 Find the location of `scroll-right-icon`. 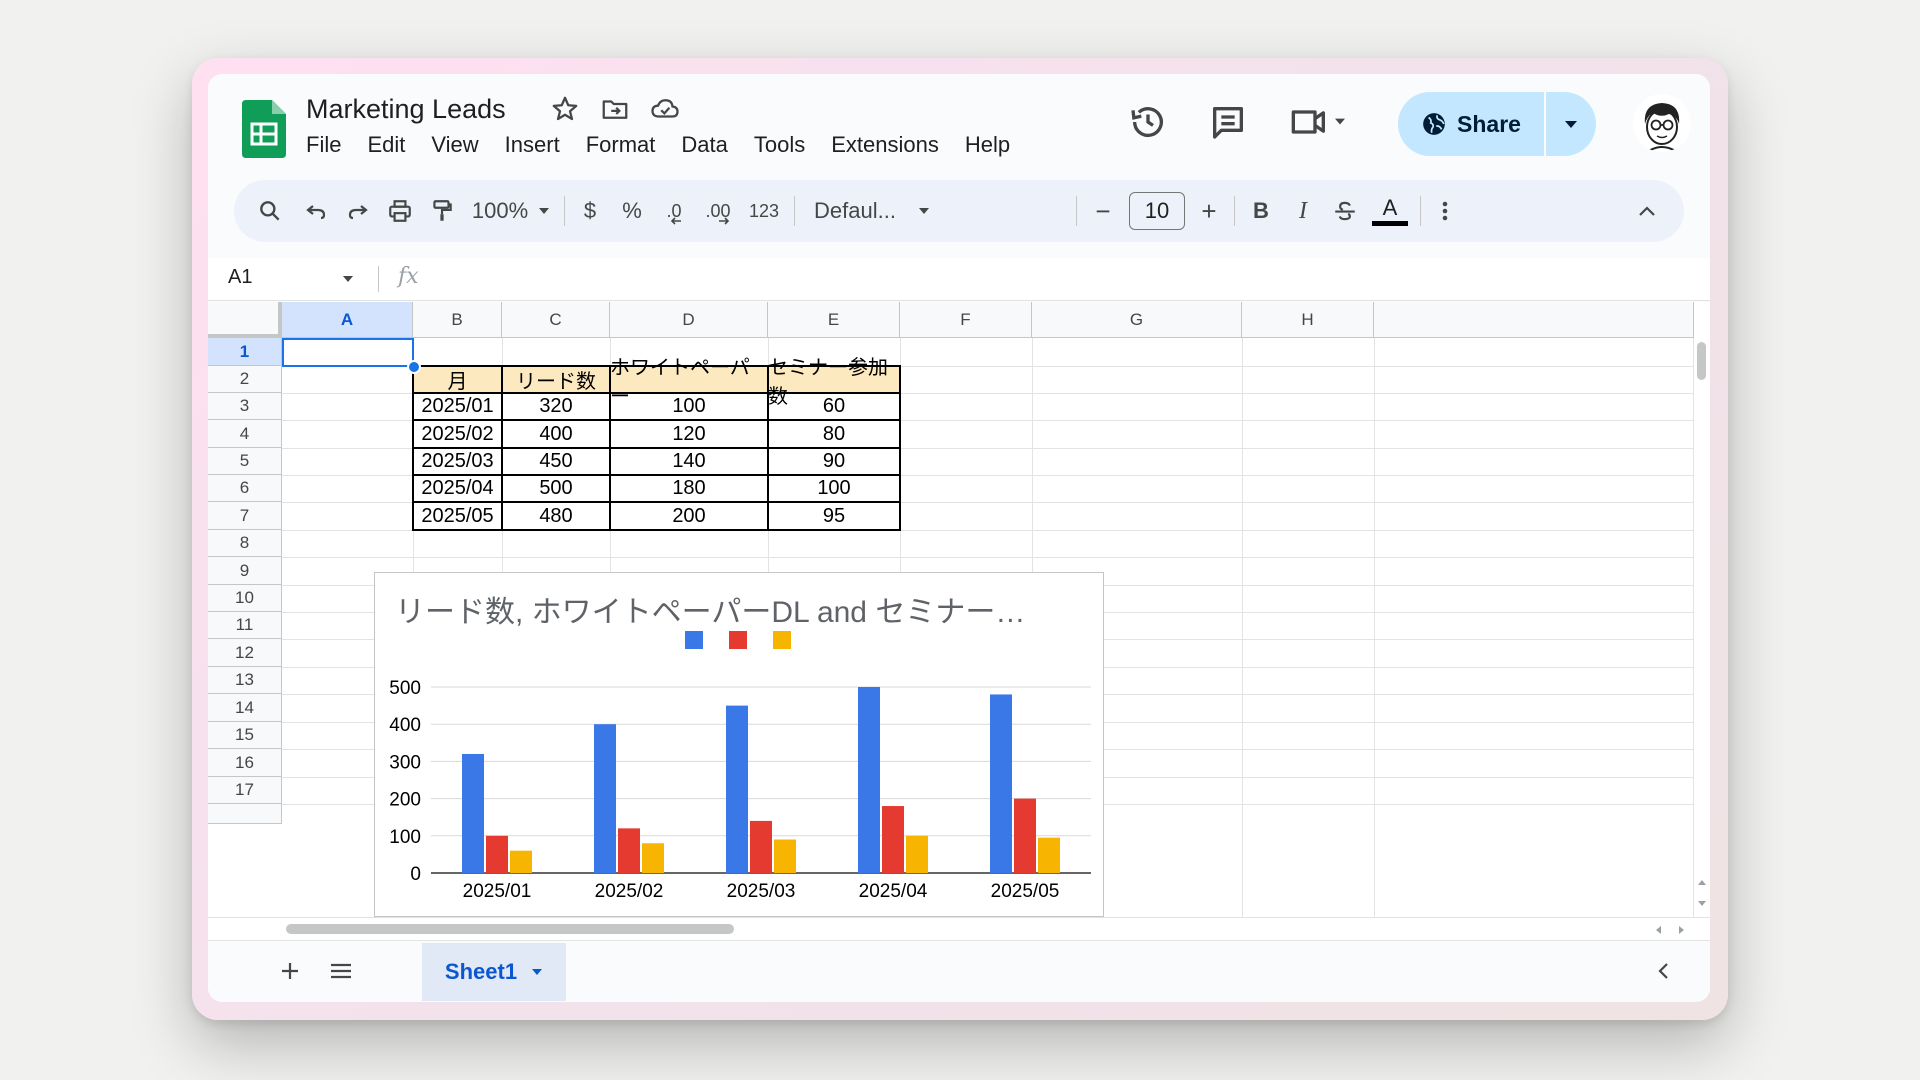

scroll-right-icon is located at coordinates (1682, 930).